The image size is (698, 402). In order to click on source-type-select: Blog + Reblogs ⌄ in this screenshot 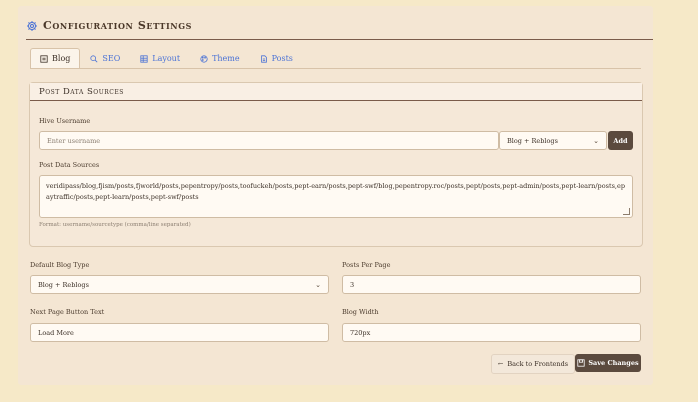, I will do `click(553, 140)`.